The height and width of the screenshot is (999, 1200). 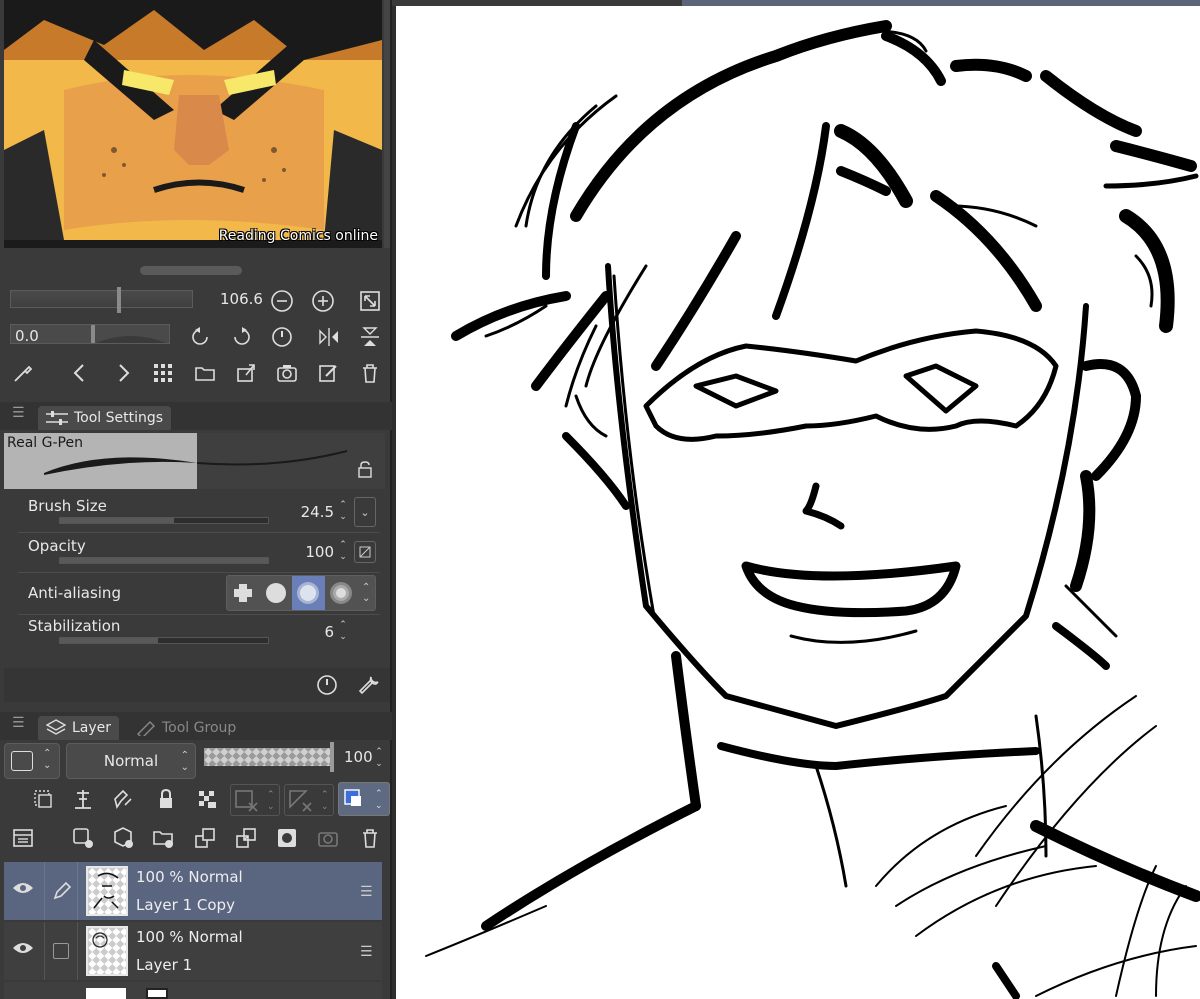 I want to click on blend-mode-value: Normal, so click(x=131, y=761).